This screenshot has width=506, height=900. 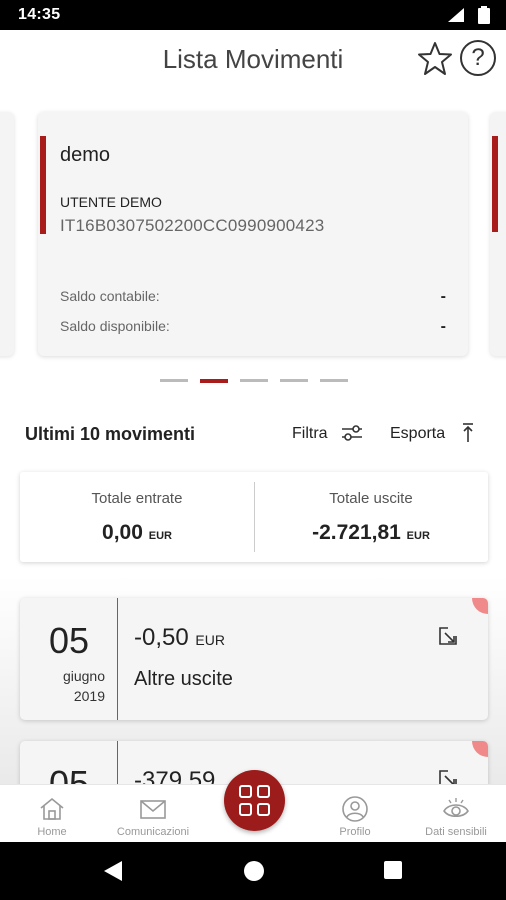 I want to click on app-header: Lista Movimenti ?, so click(x=253, y=60).